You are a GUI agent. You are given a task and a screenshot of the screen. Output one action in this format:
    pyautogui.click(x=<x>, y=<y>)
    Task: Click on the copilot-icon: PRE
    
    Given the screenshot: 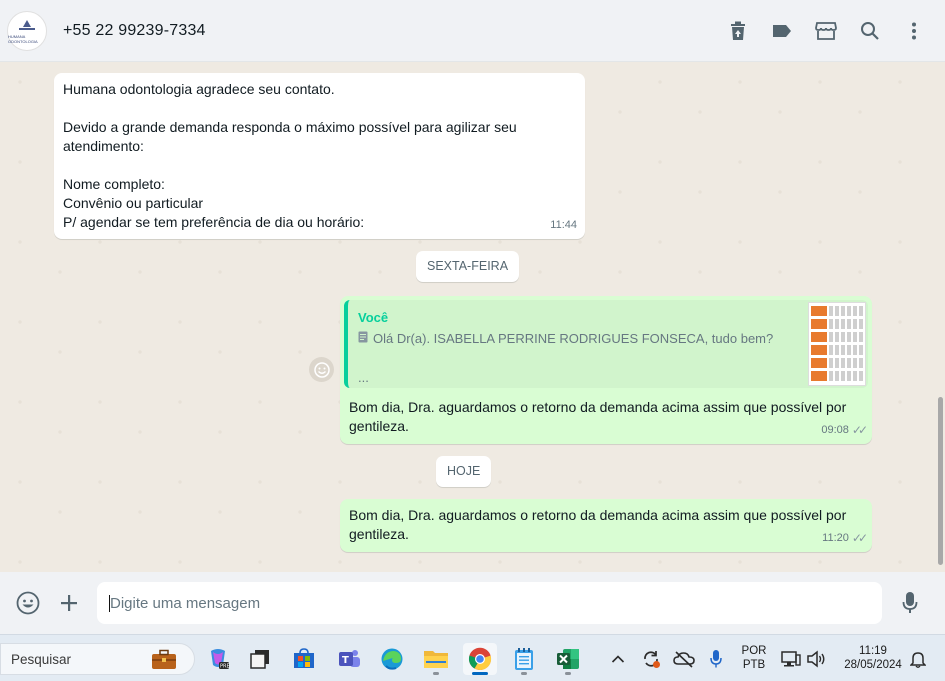 What is the action you would take?
    pyautogui.click(x=218, y=659)
    